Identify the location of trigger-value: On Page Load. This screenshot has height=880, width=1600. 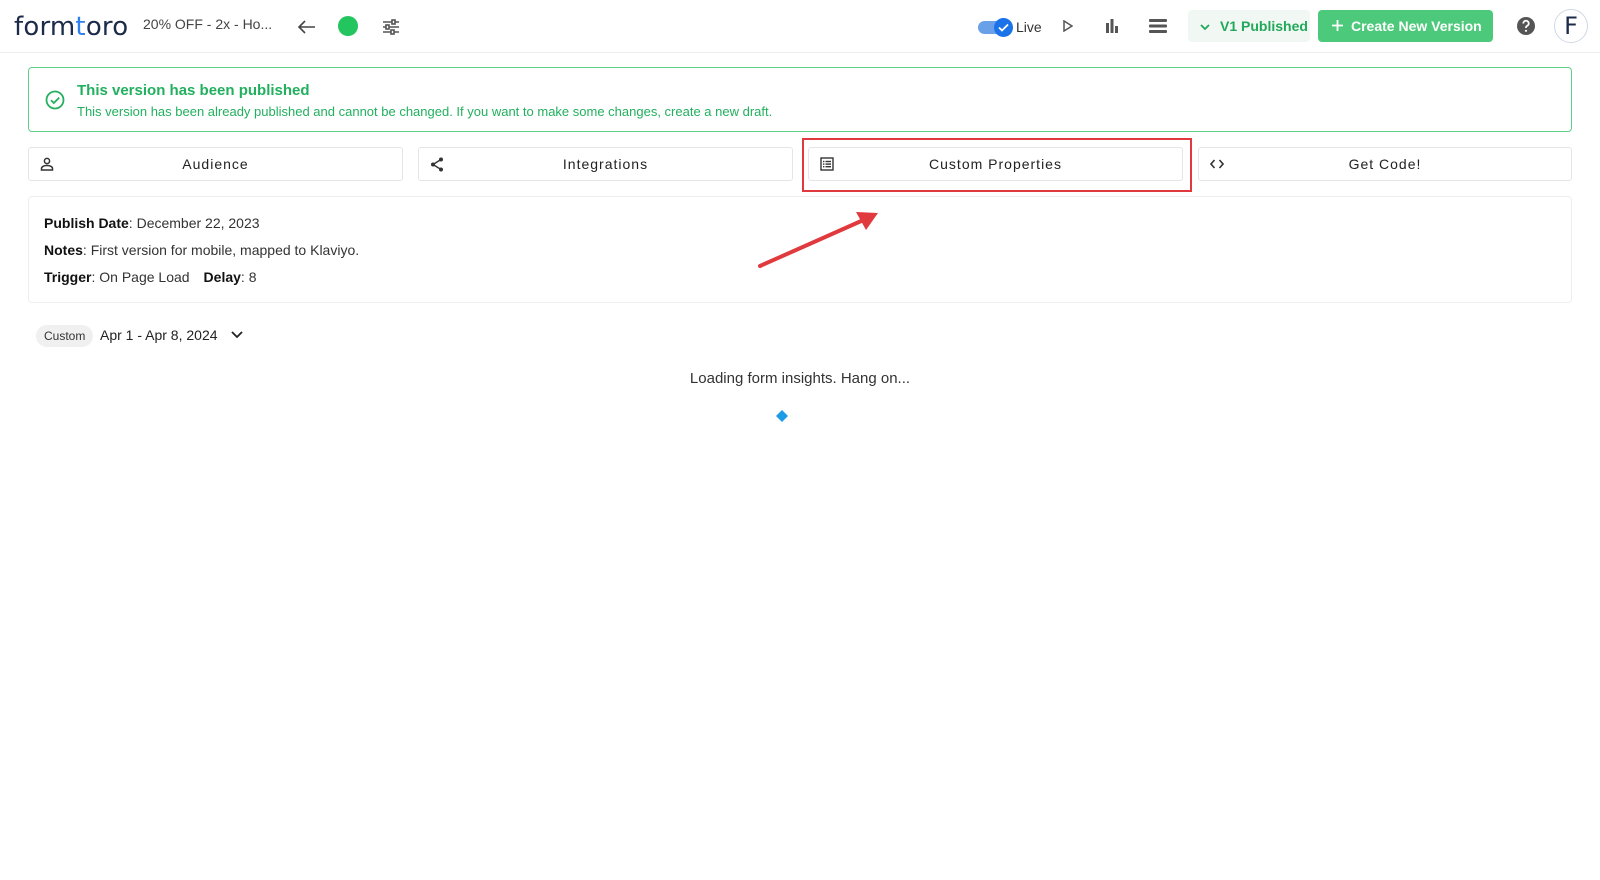
(144, 277).